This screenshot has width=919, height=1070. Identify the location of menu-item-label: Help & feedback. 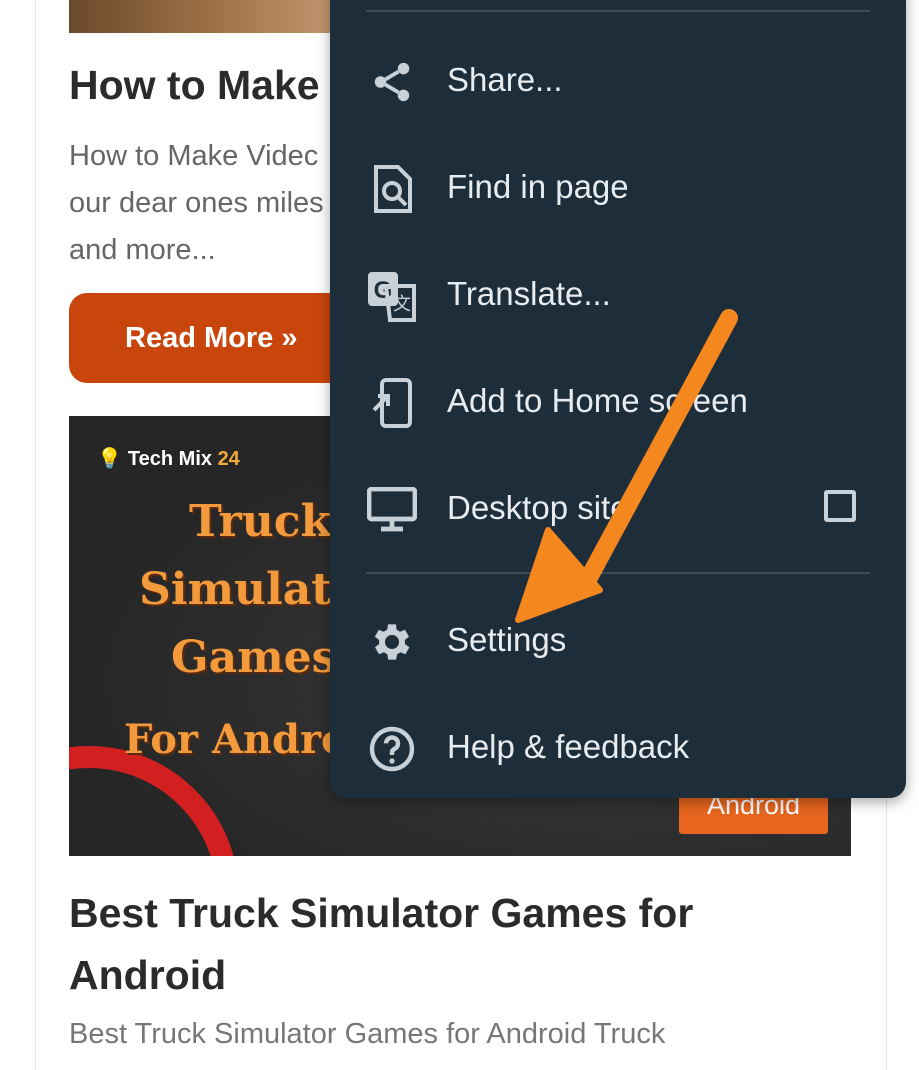
(568, 746).